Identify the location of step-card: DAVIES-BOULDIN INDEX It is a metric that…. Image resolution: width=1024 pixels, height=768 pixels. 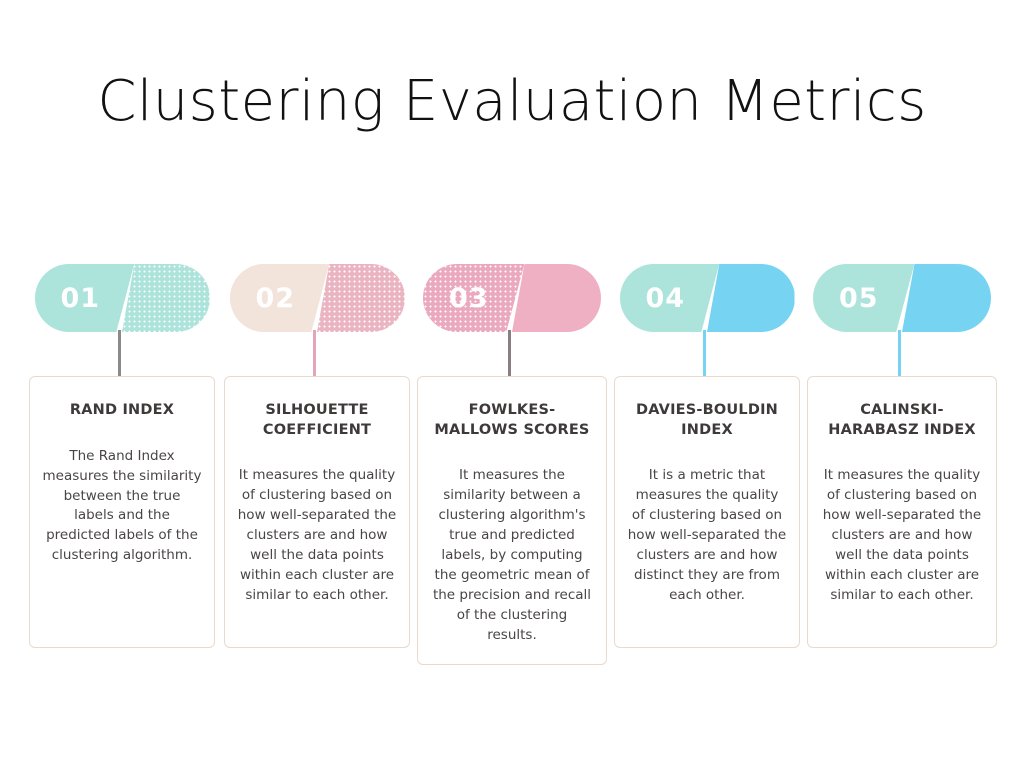
(707, 512).